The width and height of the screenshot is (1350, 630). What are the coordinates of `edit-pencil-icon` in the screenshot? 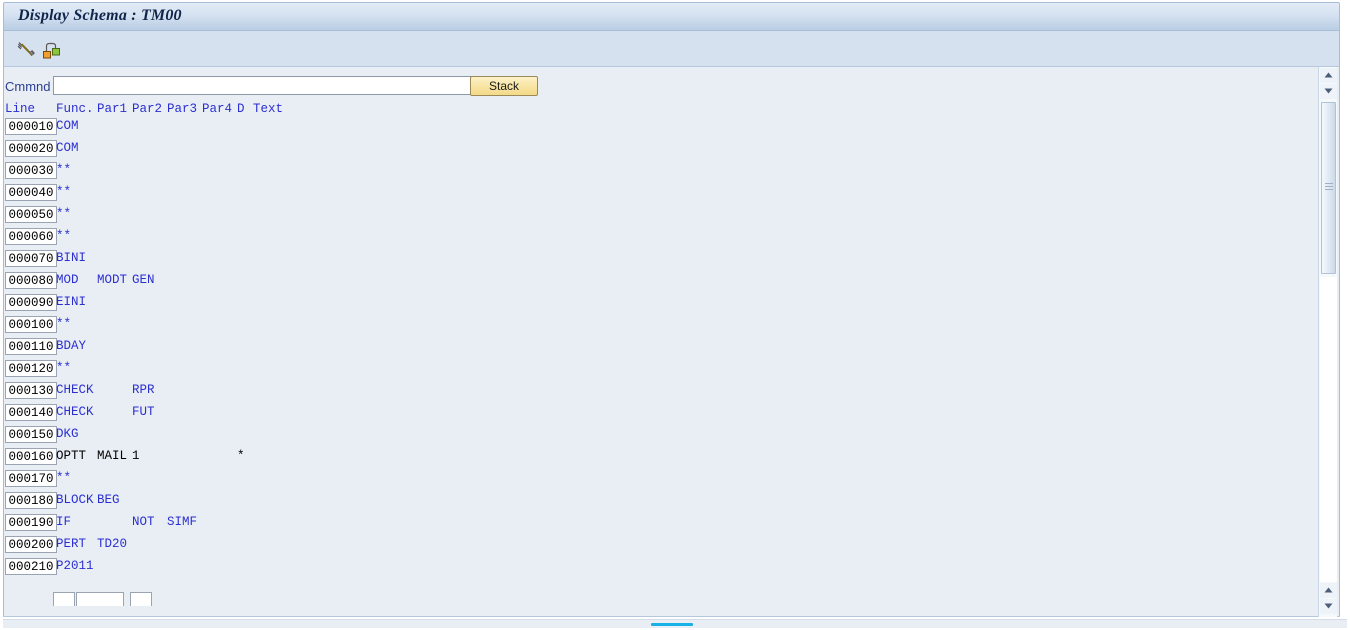 It's located at (26, 49).